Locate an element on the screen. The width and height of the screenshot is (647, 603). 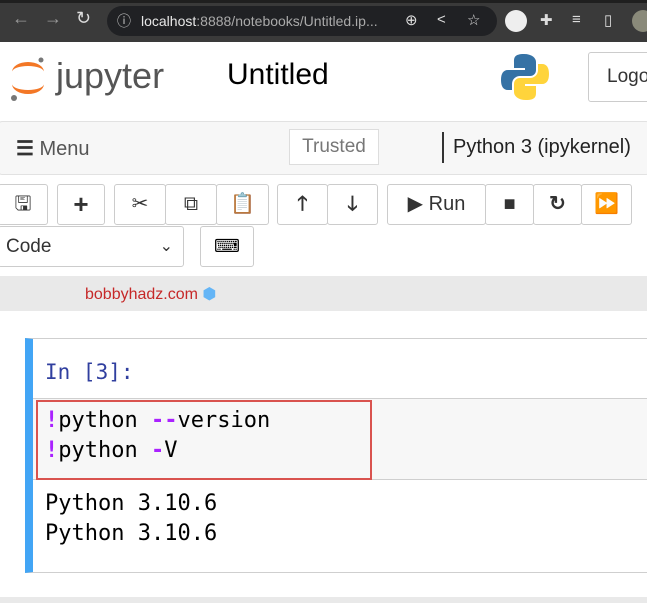
paste-button: 📋 is located at coordinates (242, 204).